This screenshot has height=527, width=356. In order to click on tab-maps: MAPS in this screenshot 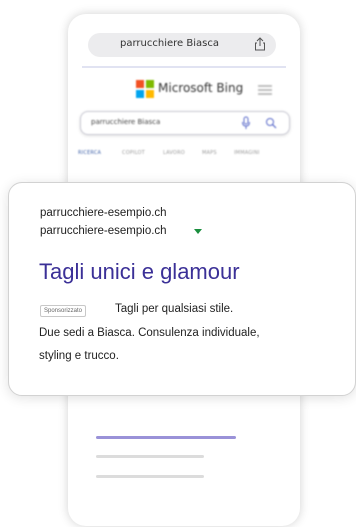, I will do `click(209, 153)`.